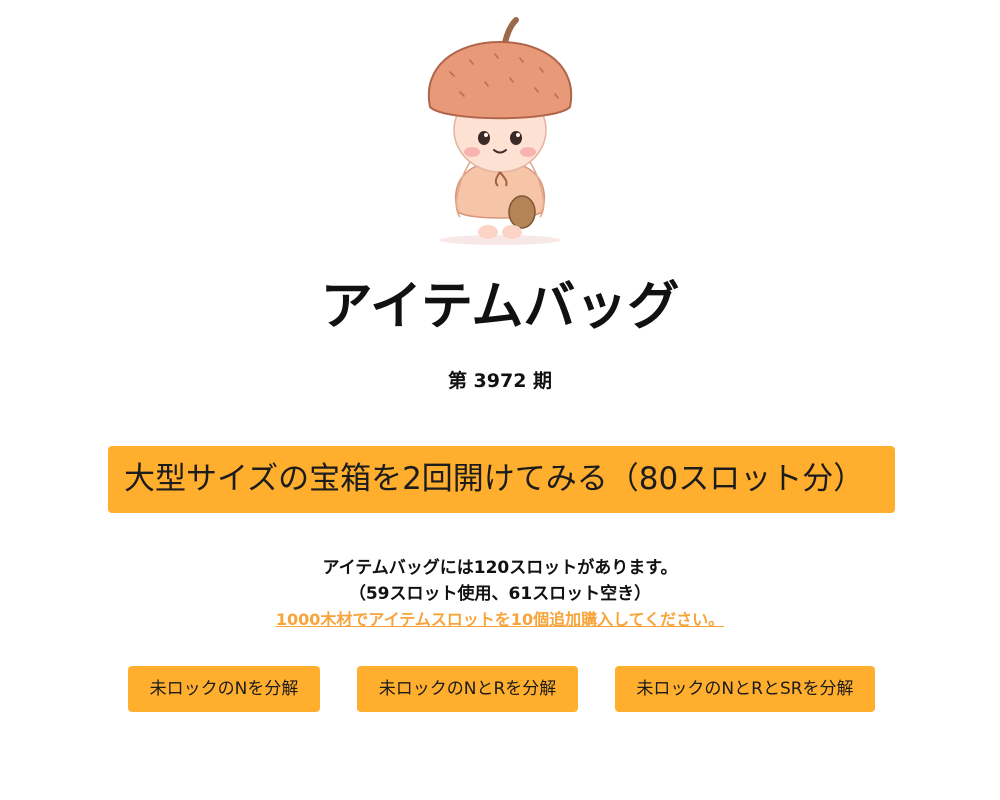 This screenshot has width=1000, height=800. Describe the element at coordinates (500, 568) in the screenshot. I see `slot-capacity-text: アイテムバッグには120スロットがあります。` at that location.